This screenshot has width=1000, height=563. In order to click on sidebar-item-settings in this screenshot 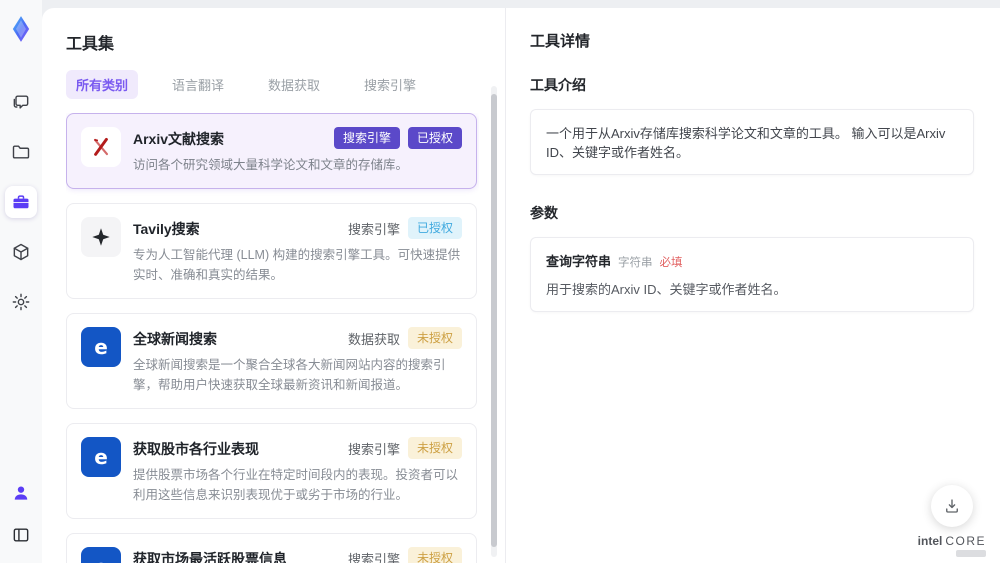, I will do `click(21, 302)`.